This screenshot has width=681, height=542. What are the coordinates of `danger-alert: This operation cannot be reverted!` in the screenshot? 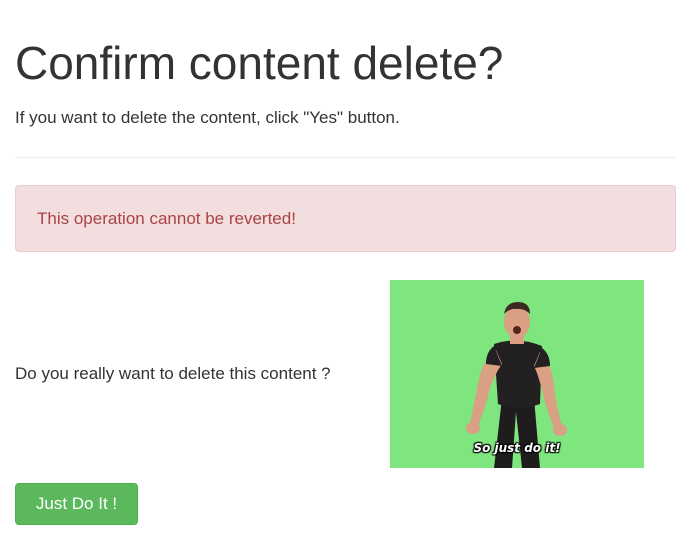 It's located at (345, 218).